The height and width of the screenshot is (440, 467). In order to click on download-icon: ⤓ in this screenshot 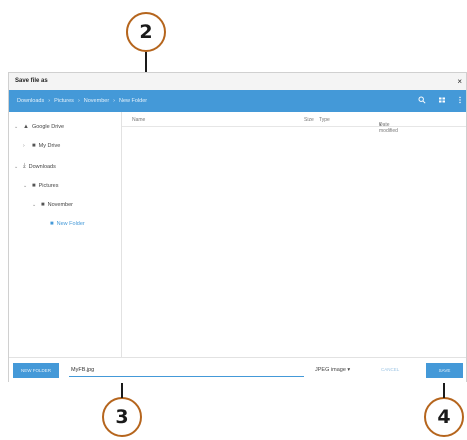, I will do `click(24, 166)`.